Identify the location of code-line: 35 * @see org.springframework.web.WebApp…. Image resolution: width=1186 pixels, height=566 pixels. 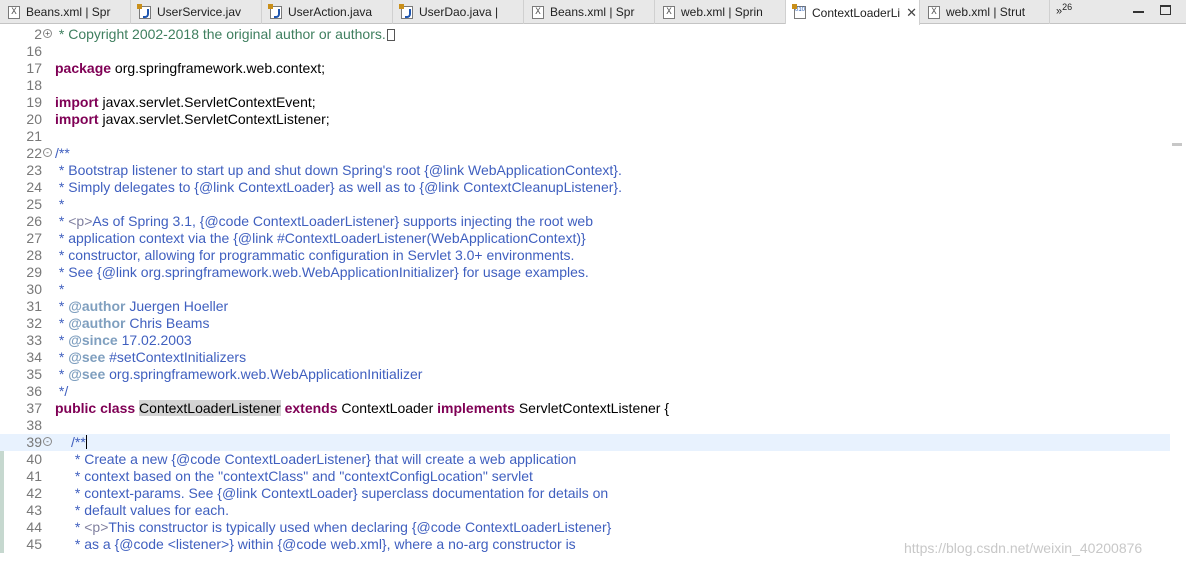
(585, 374).